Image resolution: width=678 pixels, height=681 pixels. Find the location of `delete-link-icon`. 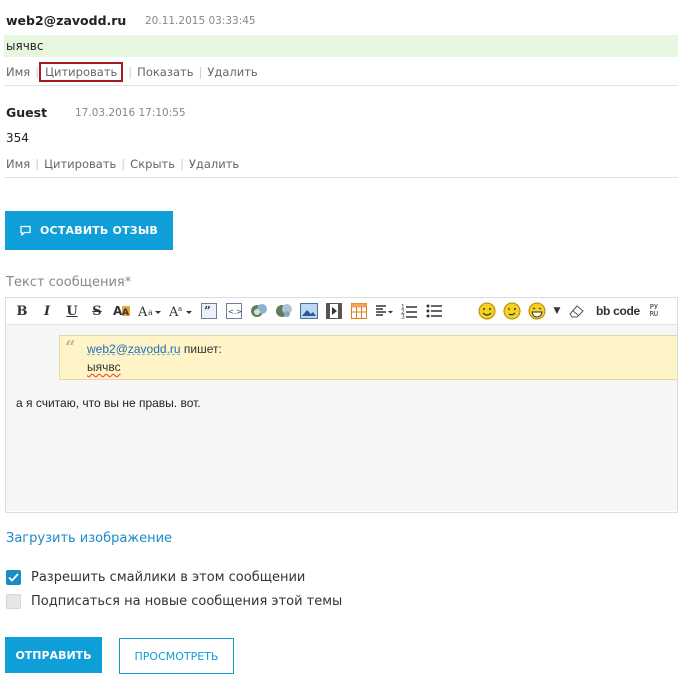

delete-link-icon is located at coordinates (284, 310).